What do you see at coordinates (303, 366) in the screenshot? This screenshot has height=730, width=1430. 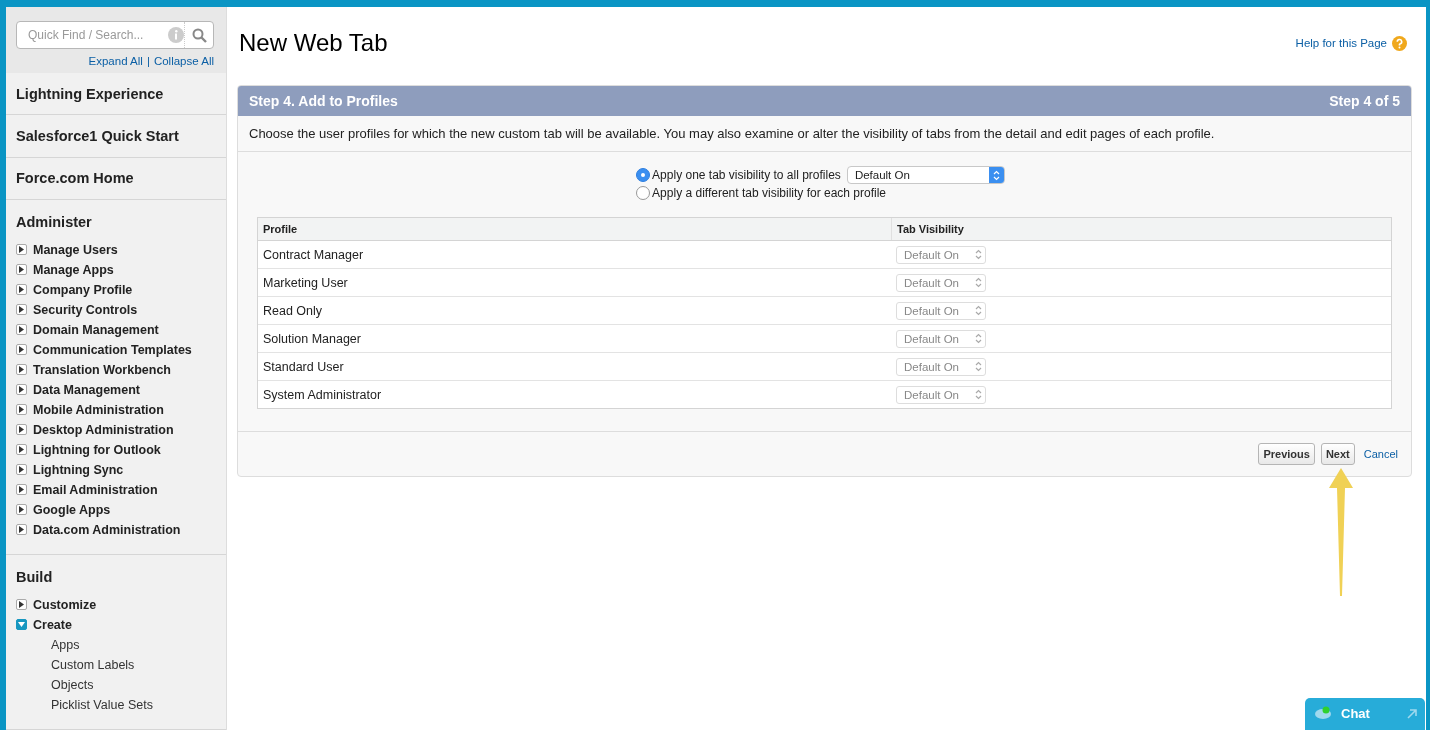 I see `table-cell-text: Standard User` at bounding box center [303, 366].